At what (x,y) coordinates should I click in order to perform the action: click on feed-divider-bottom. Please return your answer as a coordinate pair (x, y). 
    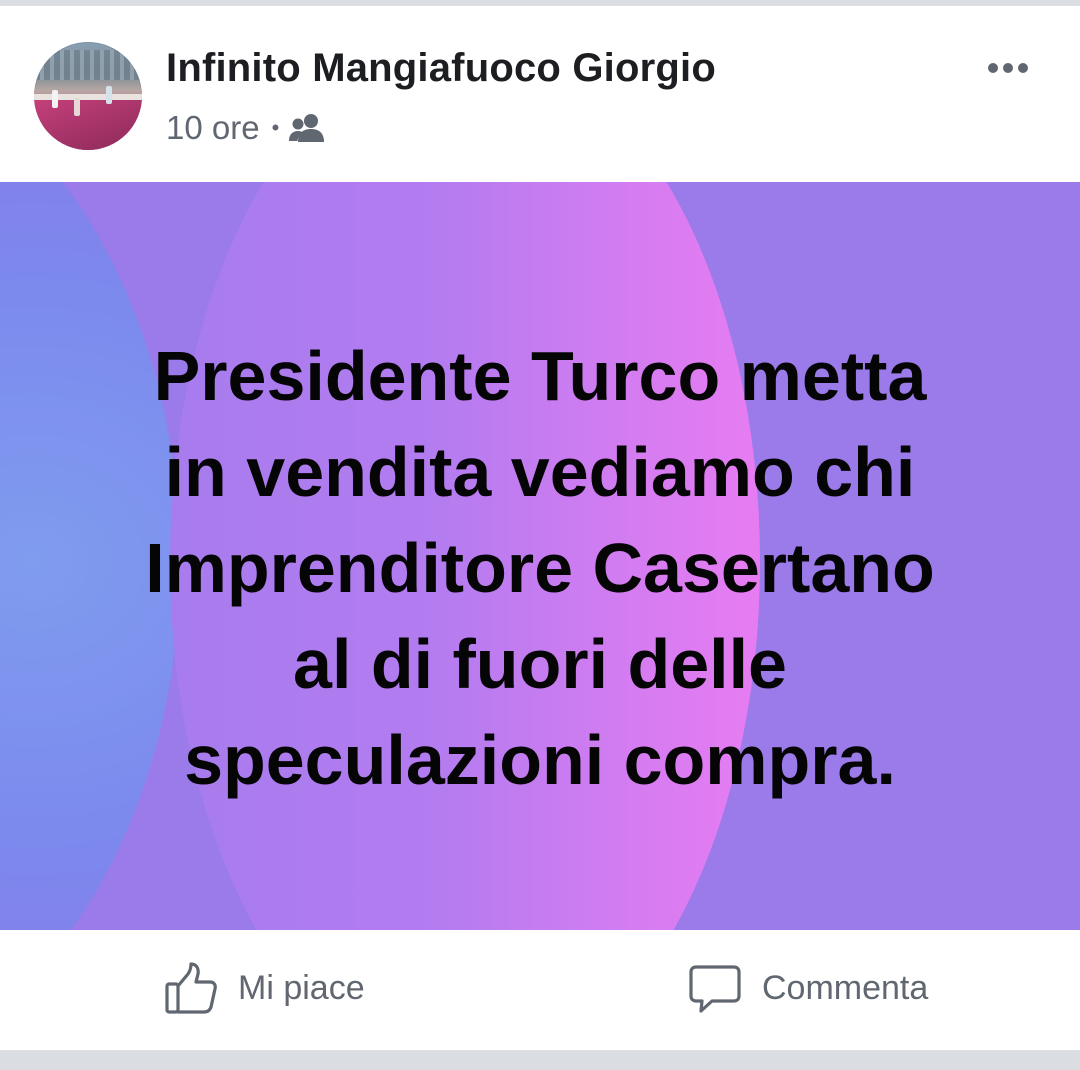
    Looking at the image, I should click on (540, 1060).